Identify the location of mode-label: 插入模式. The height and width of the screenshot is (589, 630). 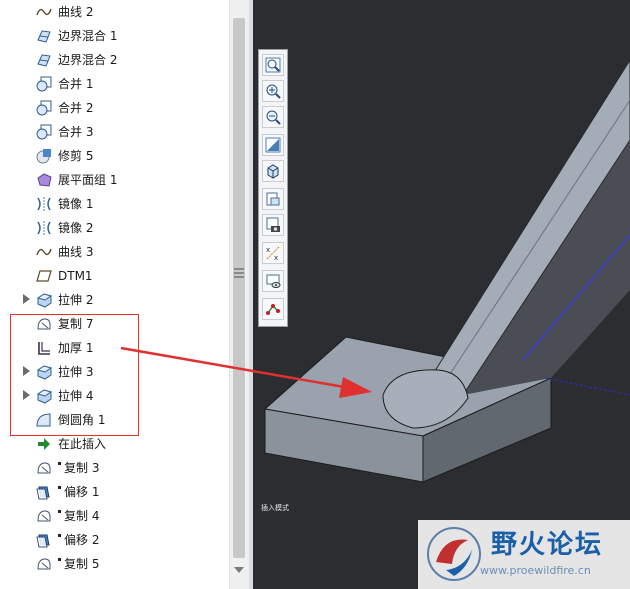
(275, 508).